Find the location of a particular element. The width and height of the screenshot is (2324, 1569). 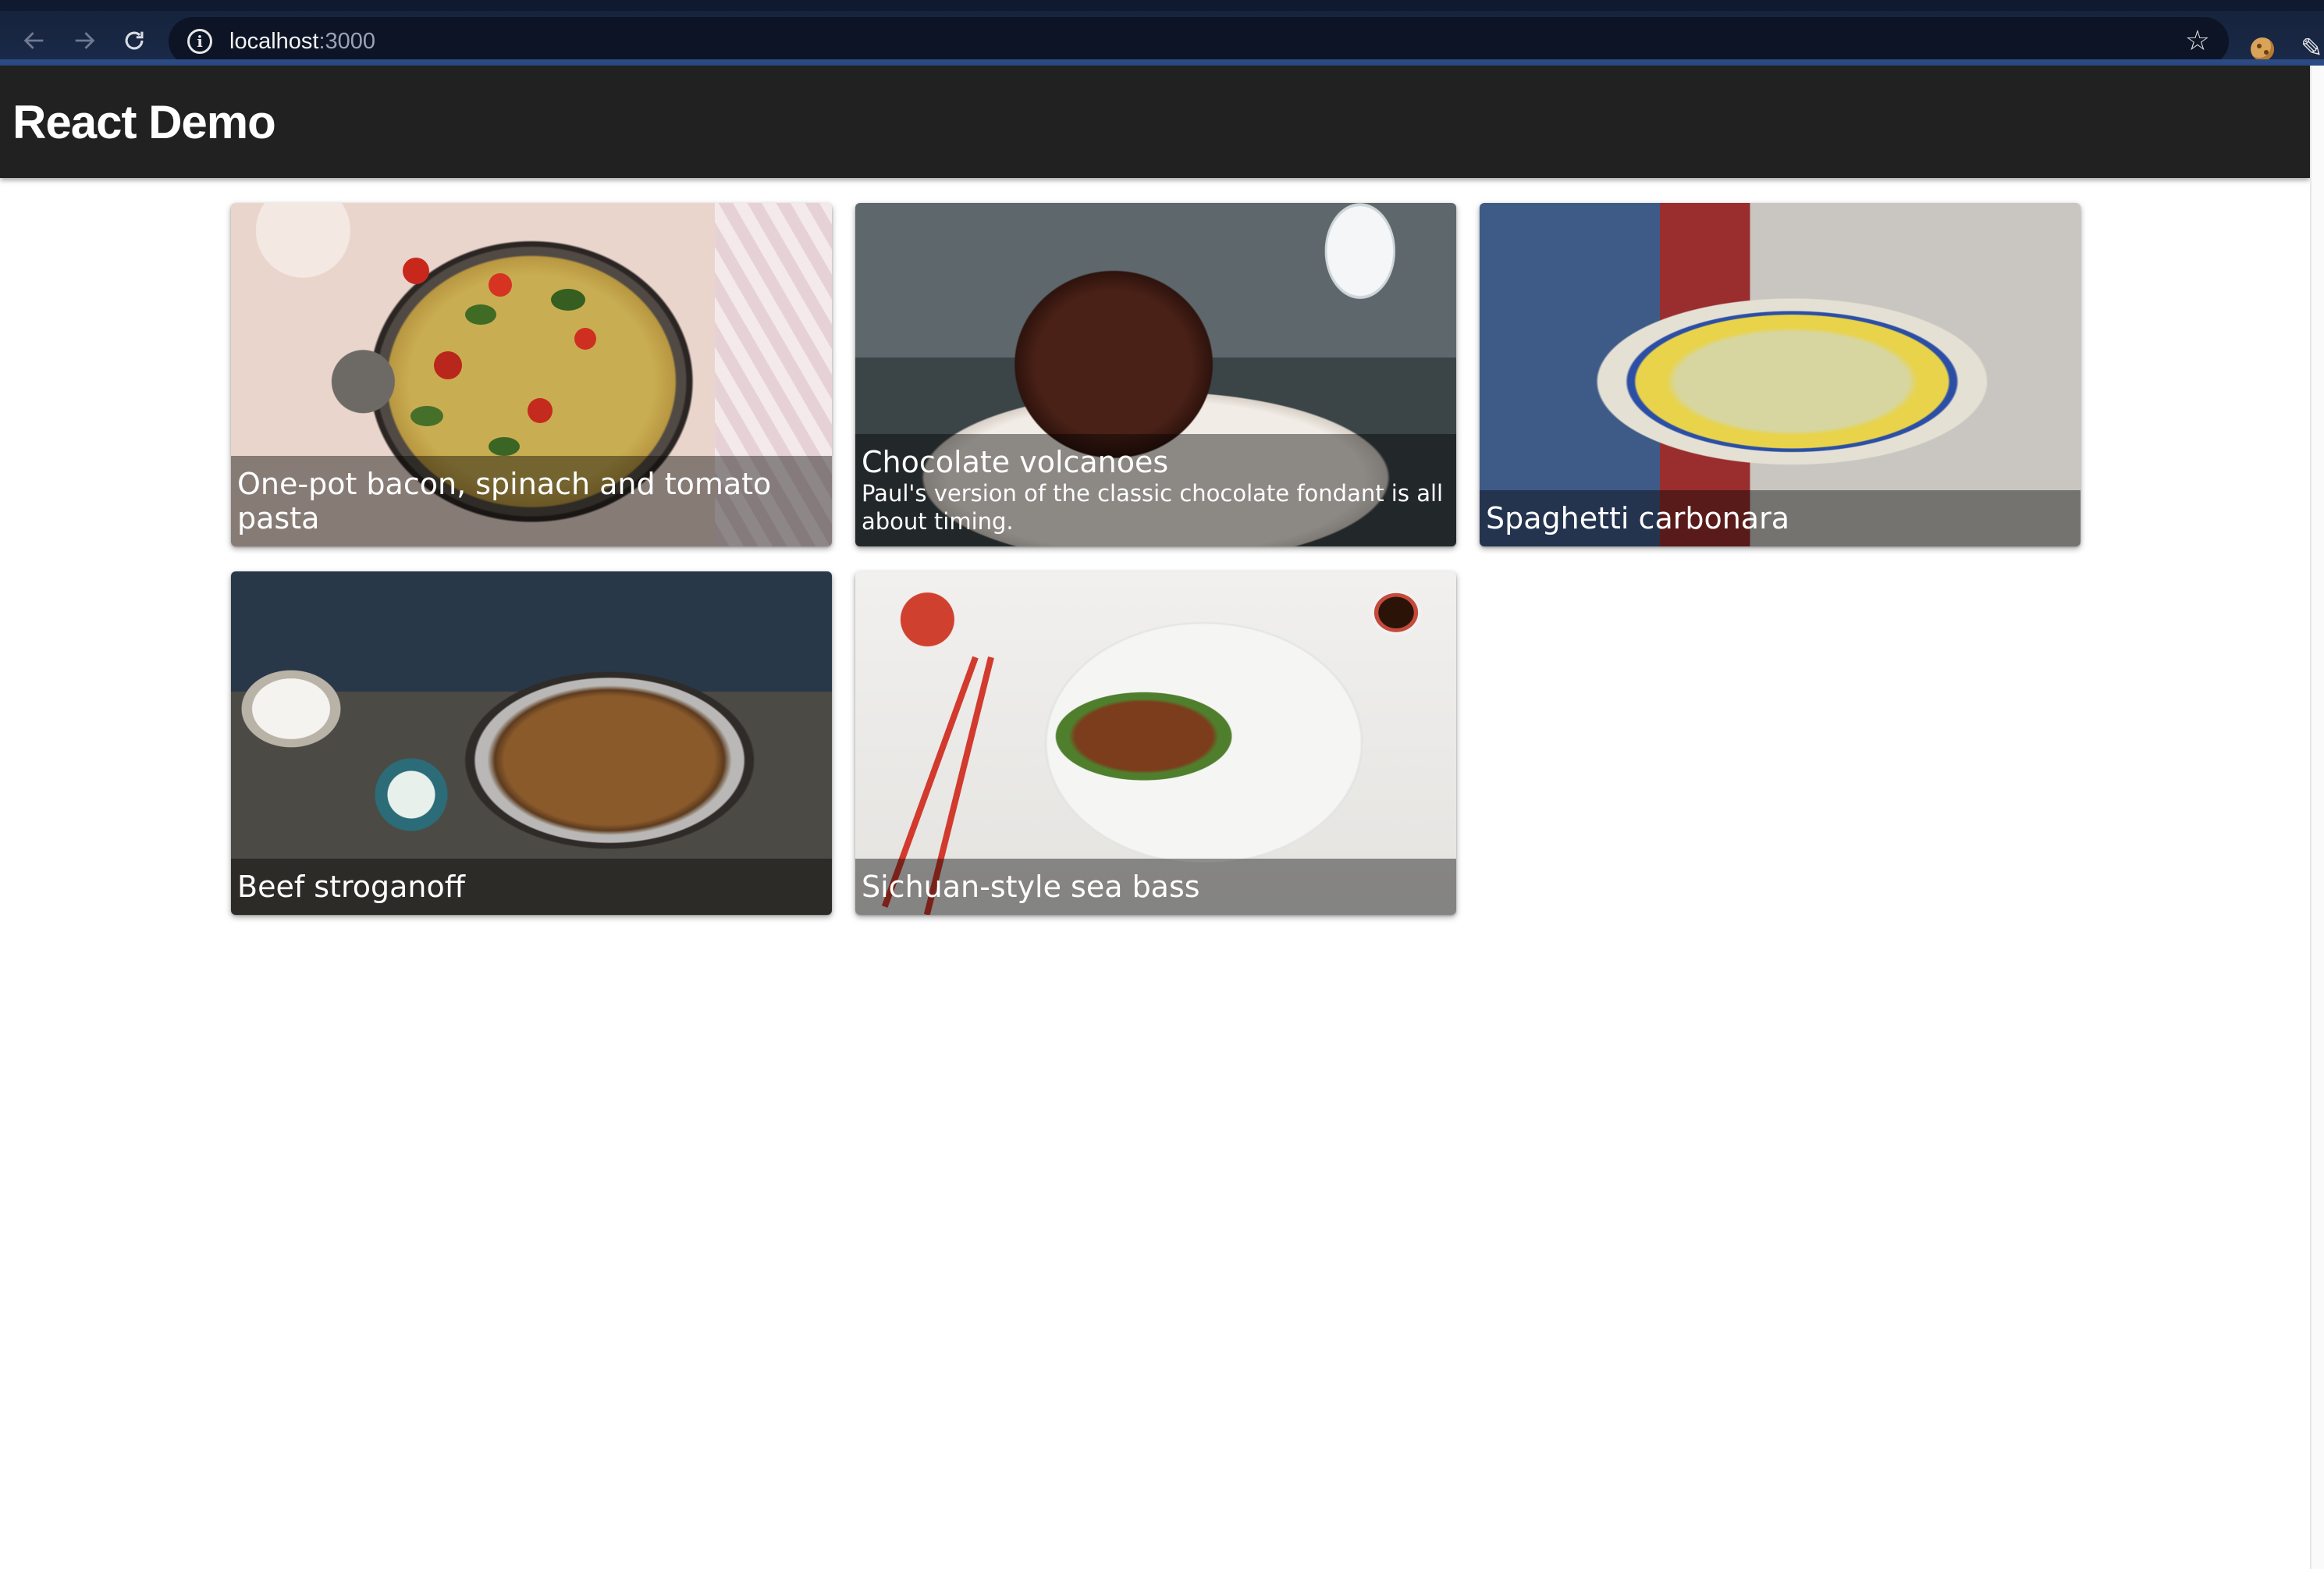

recipe-title: One-pot bacon, spinach and tomato pasta is located at coordinates (505, 501).